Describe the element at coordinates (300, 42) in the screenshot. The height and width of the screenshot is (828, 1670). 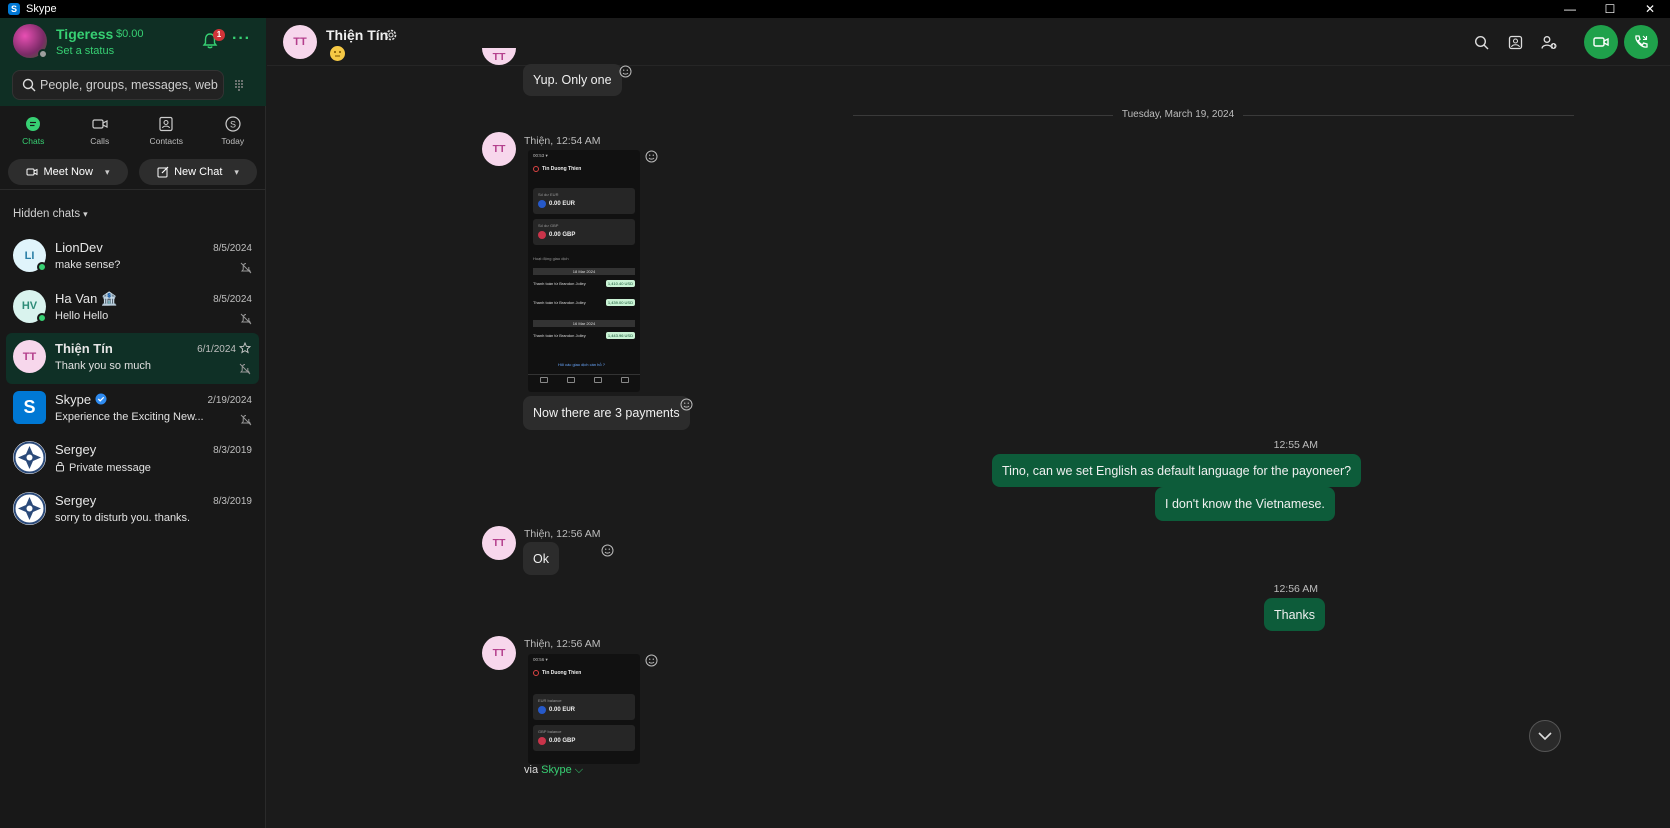
I see `contact-avatar: TT` at that location.